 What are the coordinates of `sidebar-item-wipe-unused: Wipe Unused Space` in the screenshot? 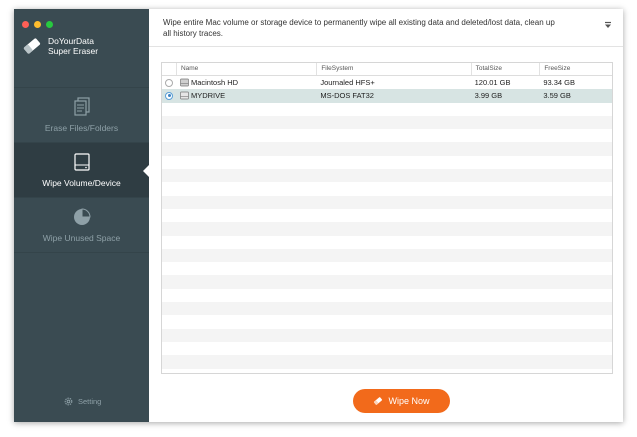 It's located at (81, 224).